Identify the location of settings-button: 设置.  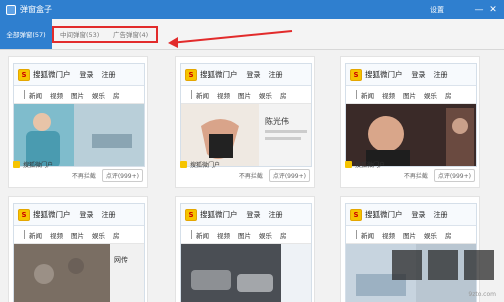
(437, 10).